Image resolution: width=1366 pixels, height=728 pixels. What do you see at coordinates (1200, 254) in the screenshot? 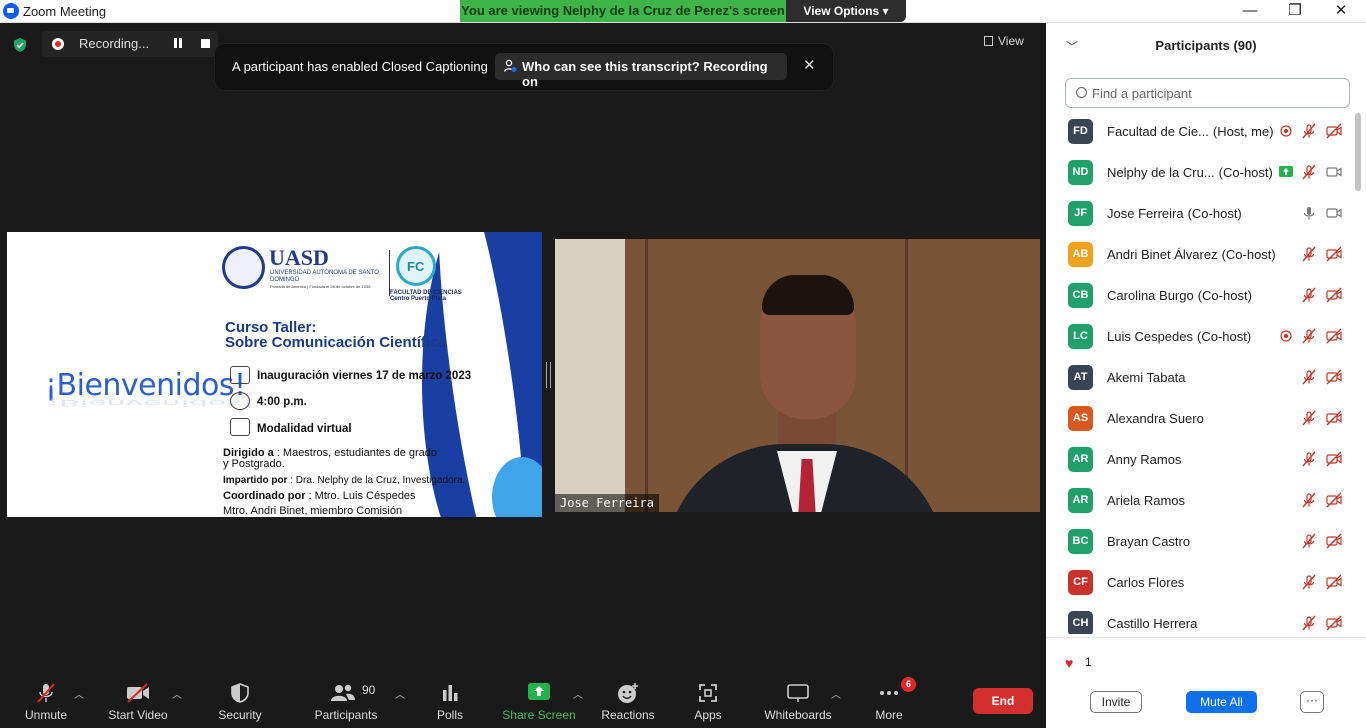
I see `participant-row: AB Andri Binet Álvarez (Co-host)` at bounding box center [1200, 254].